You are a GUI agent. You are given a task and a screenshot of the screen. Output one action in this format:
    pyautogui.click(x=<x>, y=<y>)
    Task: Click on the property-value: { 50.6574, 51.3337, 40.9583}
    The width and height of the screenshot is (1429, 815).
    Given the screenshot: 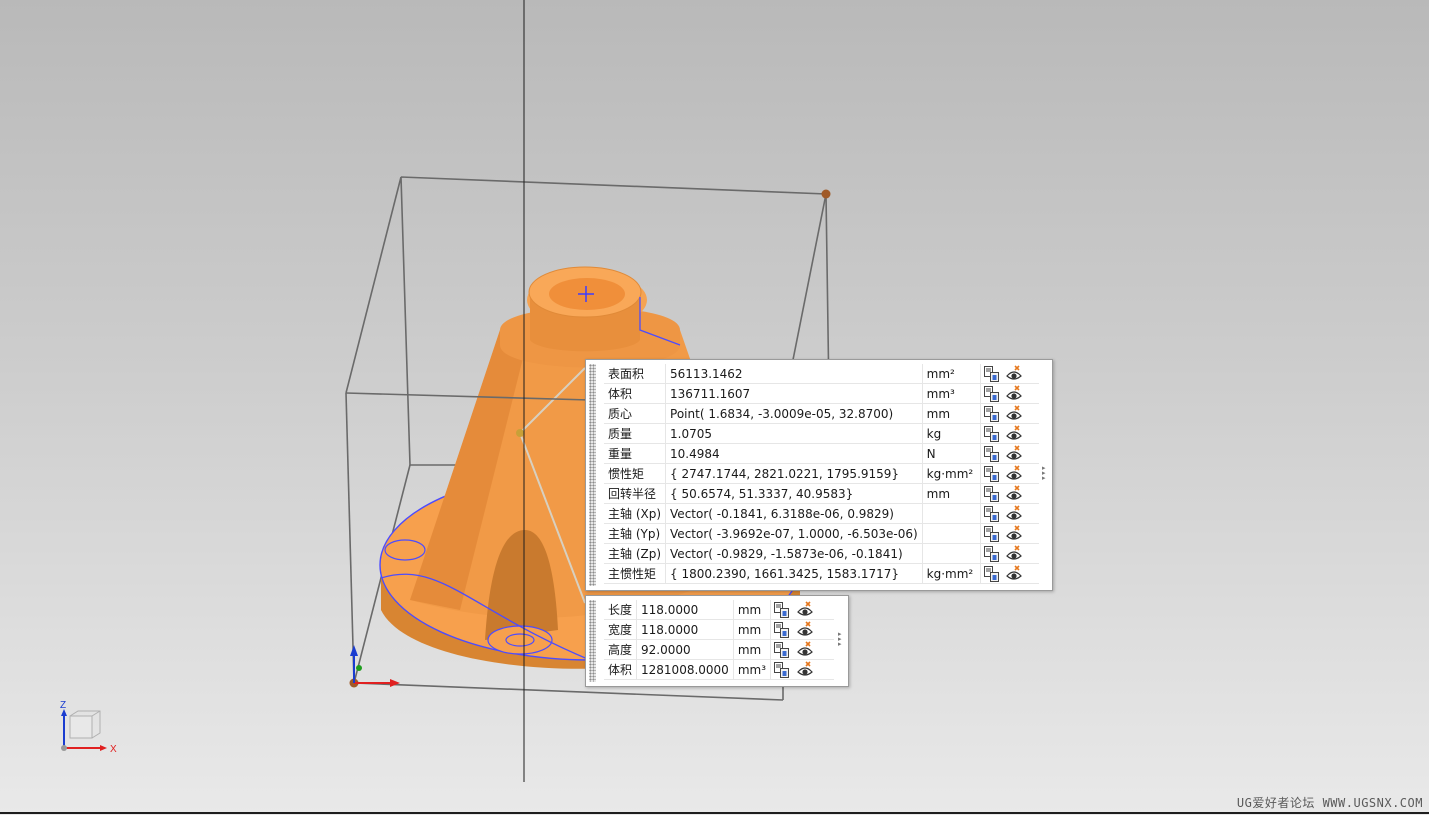 What is the action you would take?
    pyautogui.click(x=794, y=493)
    